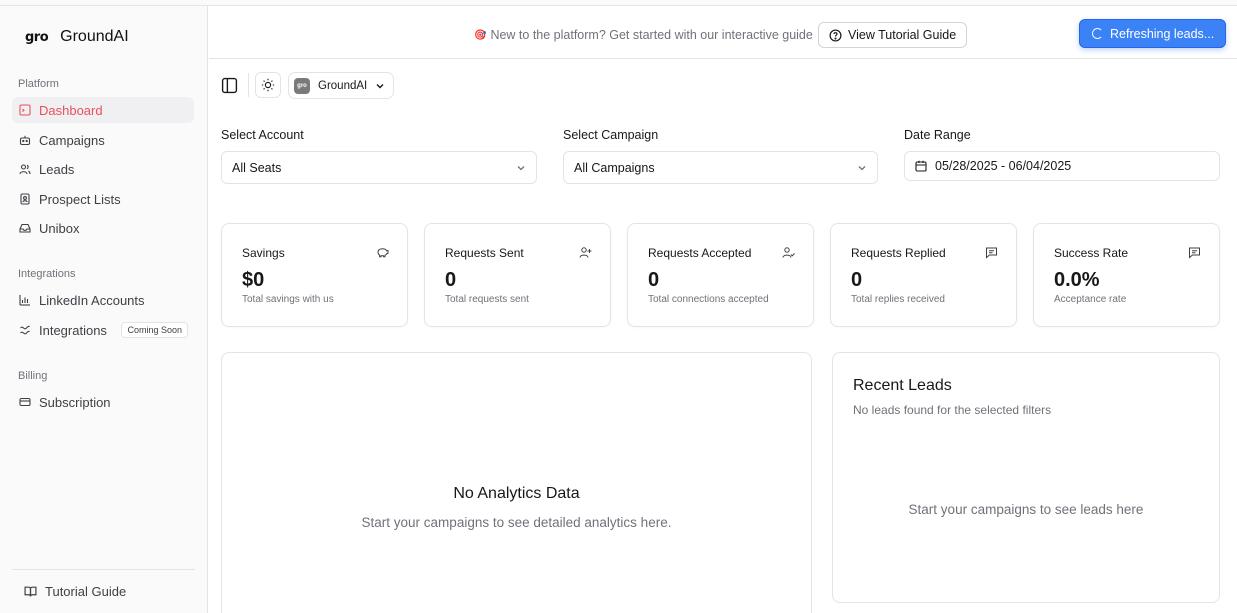  What do you see at coordinates (788, 252) in the screenshot?
I see `user-check-icon` at bounding box center [788, 252].